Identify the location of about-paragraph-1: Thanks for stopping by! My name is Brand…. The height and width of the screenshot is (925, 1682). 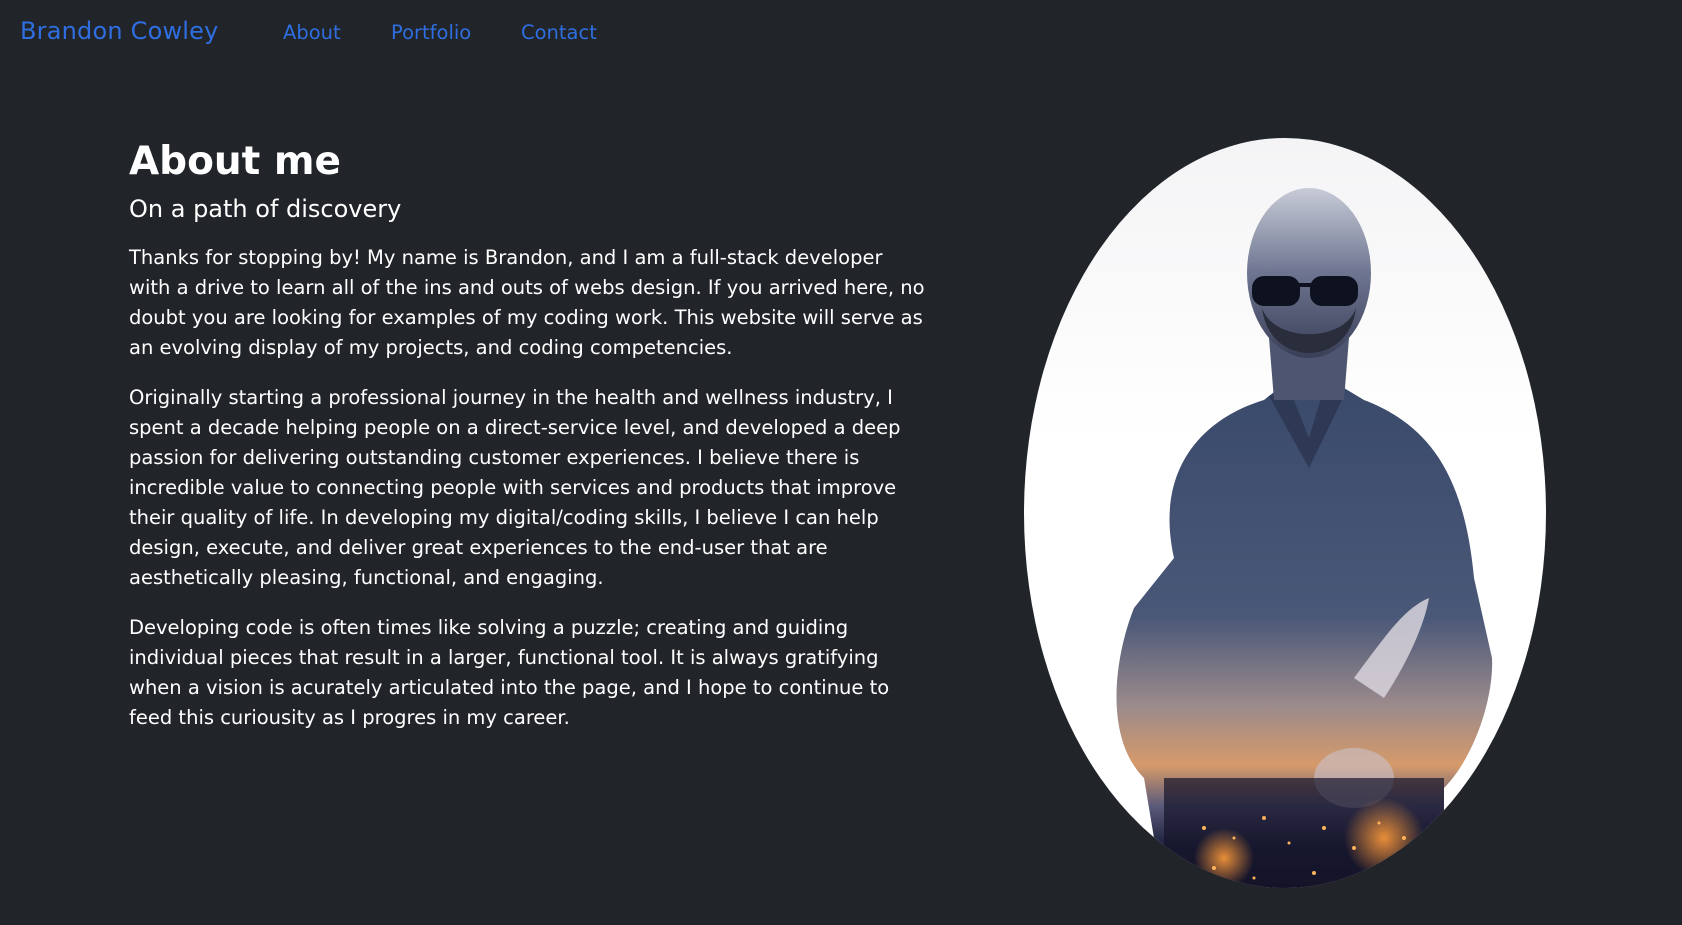
(527, 302).